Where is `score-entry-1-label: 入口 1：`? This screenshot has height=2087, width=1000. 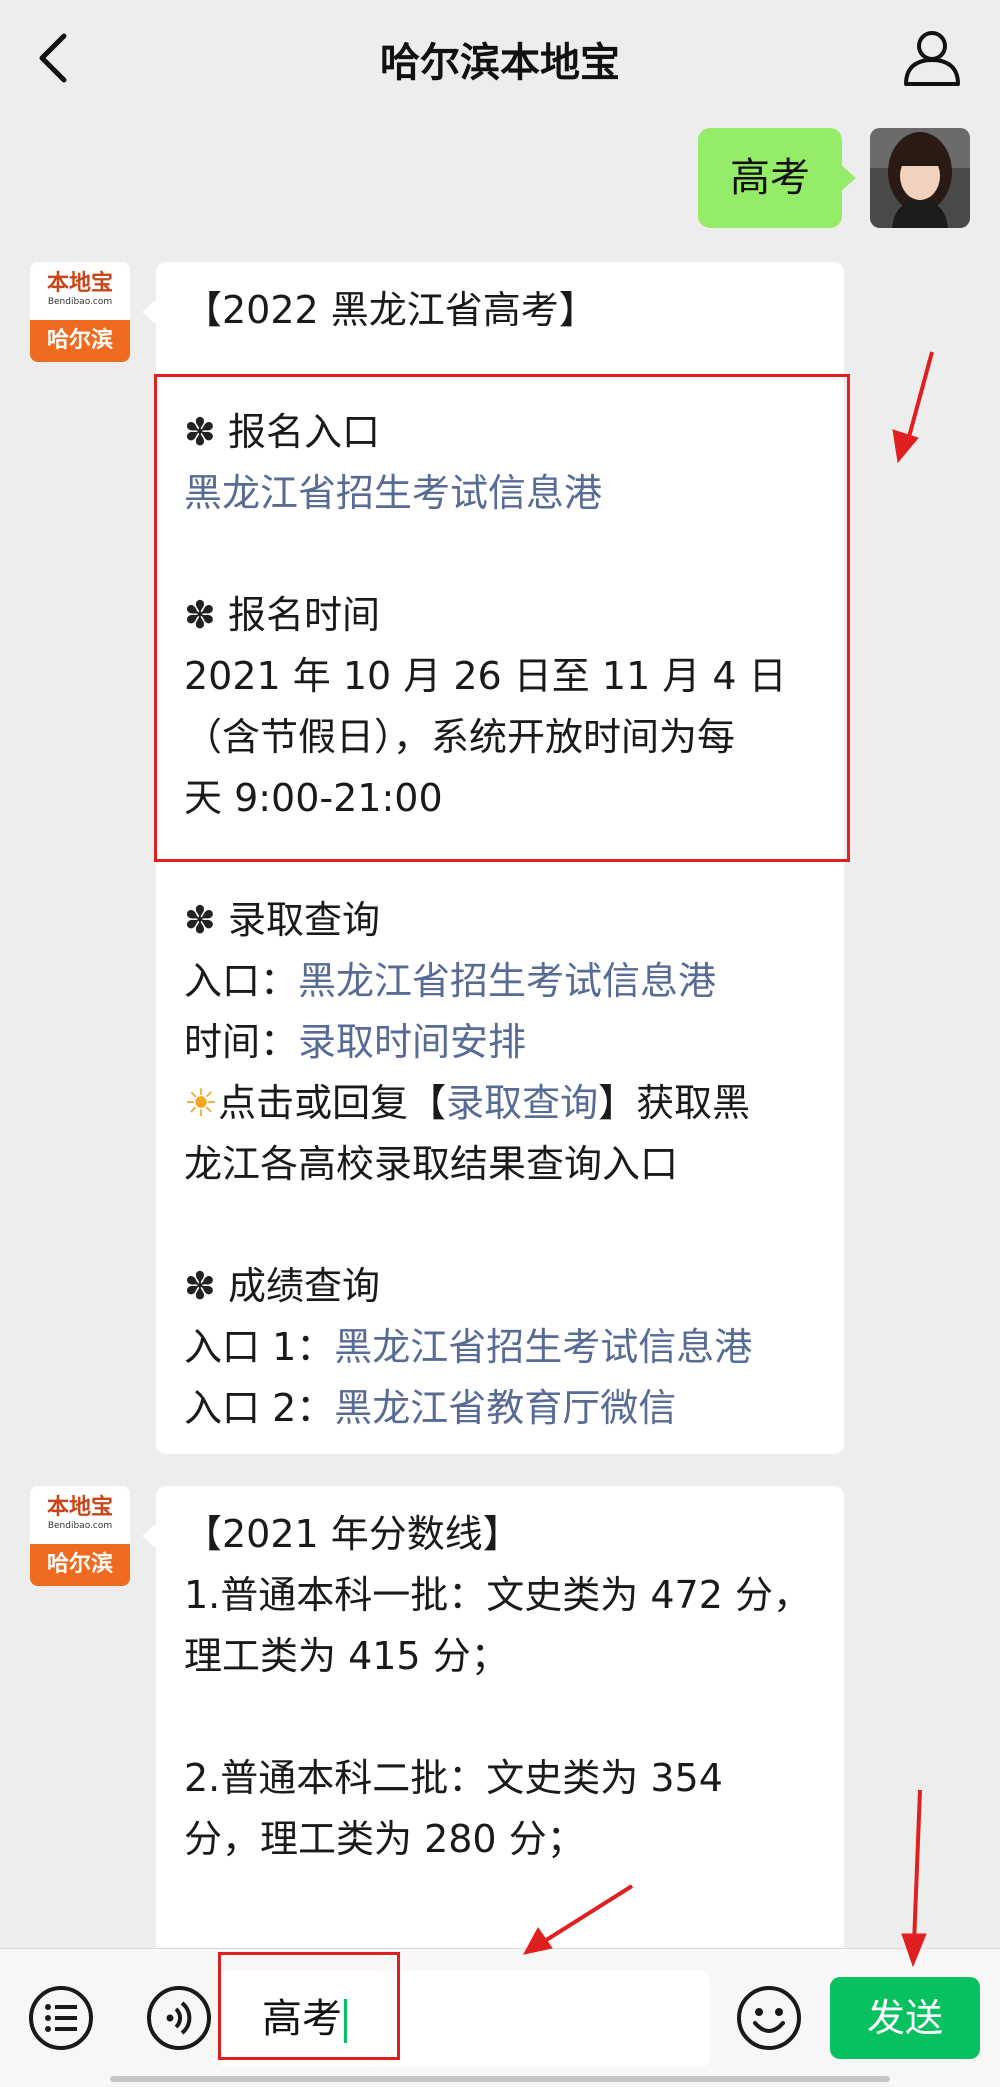
score-entry-1-label: 入口 1： is located at coordinates (259, 1347).